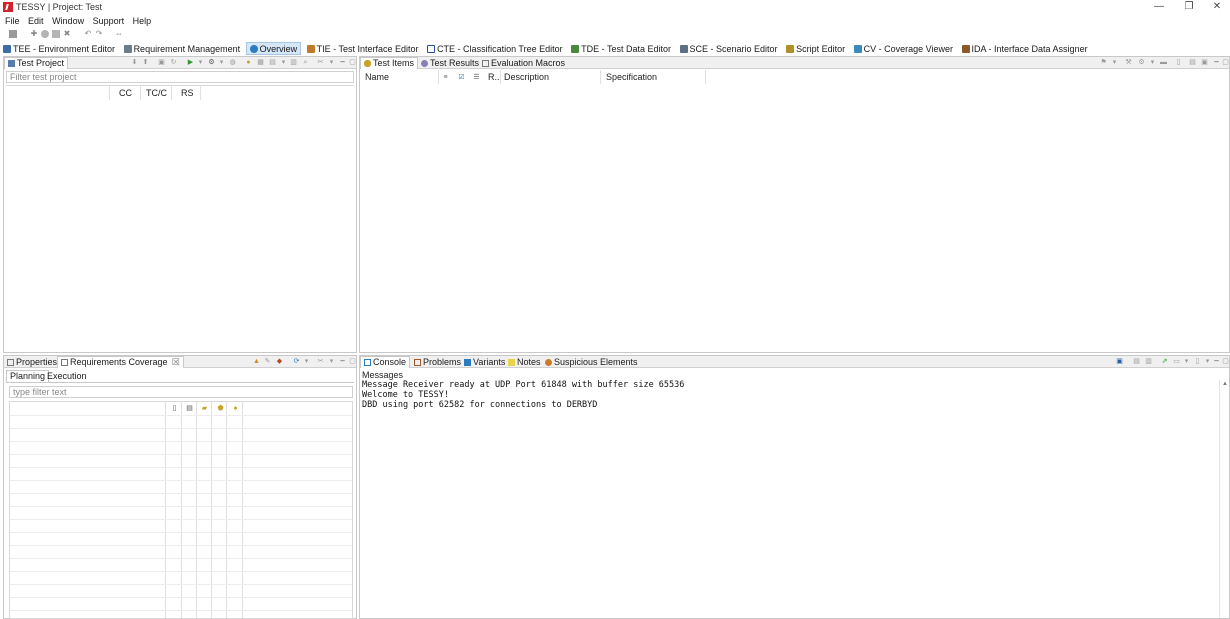 The height and width of the screenshot is (619, 1230). Describe the element at coordinates (1225, 384) in the screenshot. I see `scroll-up-icon: ▲` at that location.